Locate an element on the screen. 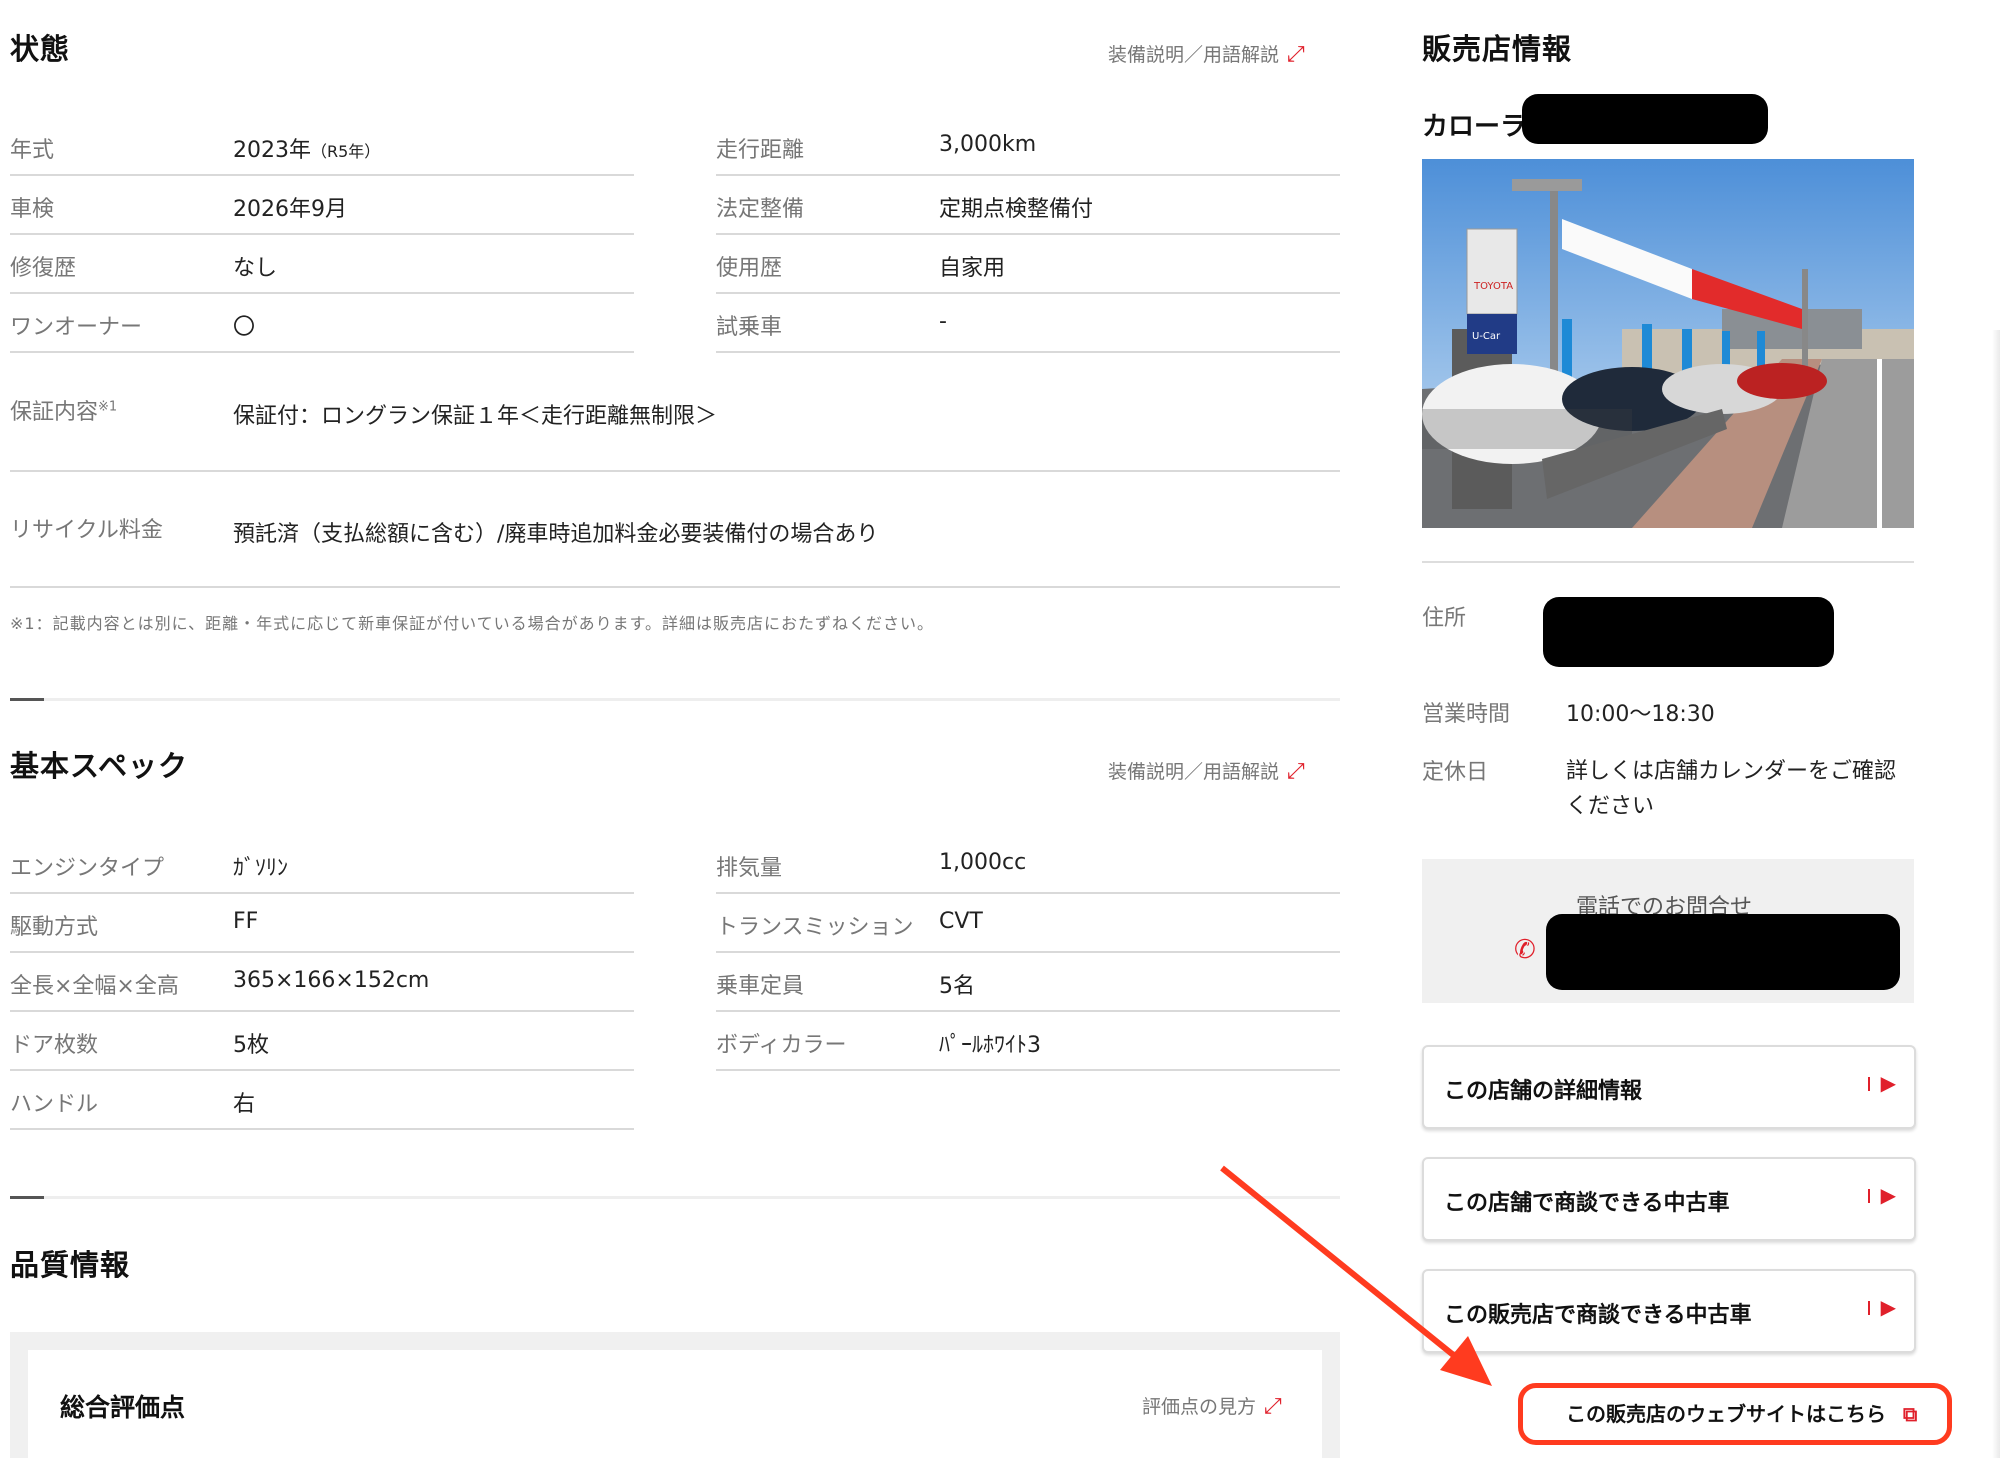 This screenshot has height=1458, width=2000. row-value: 5枚 is located at coordinates (251, 1045).